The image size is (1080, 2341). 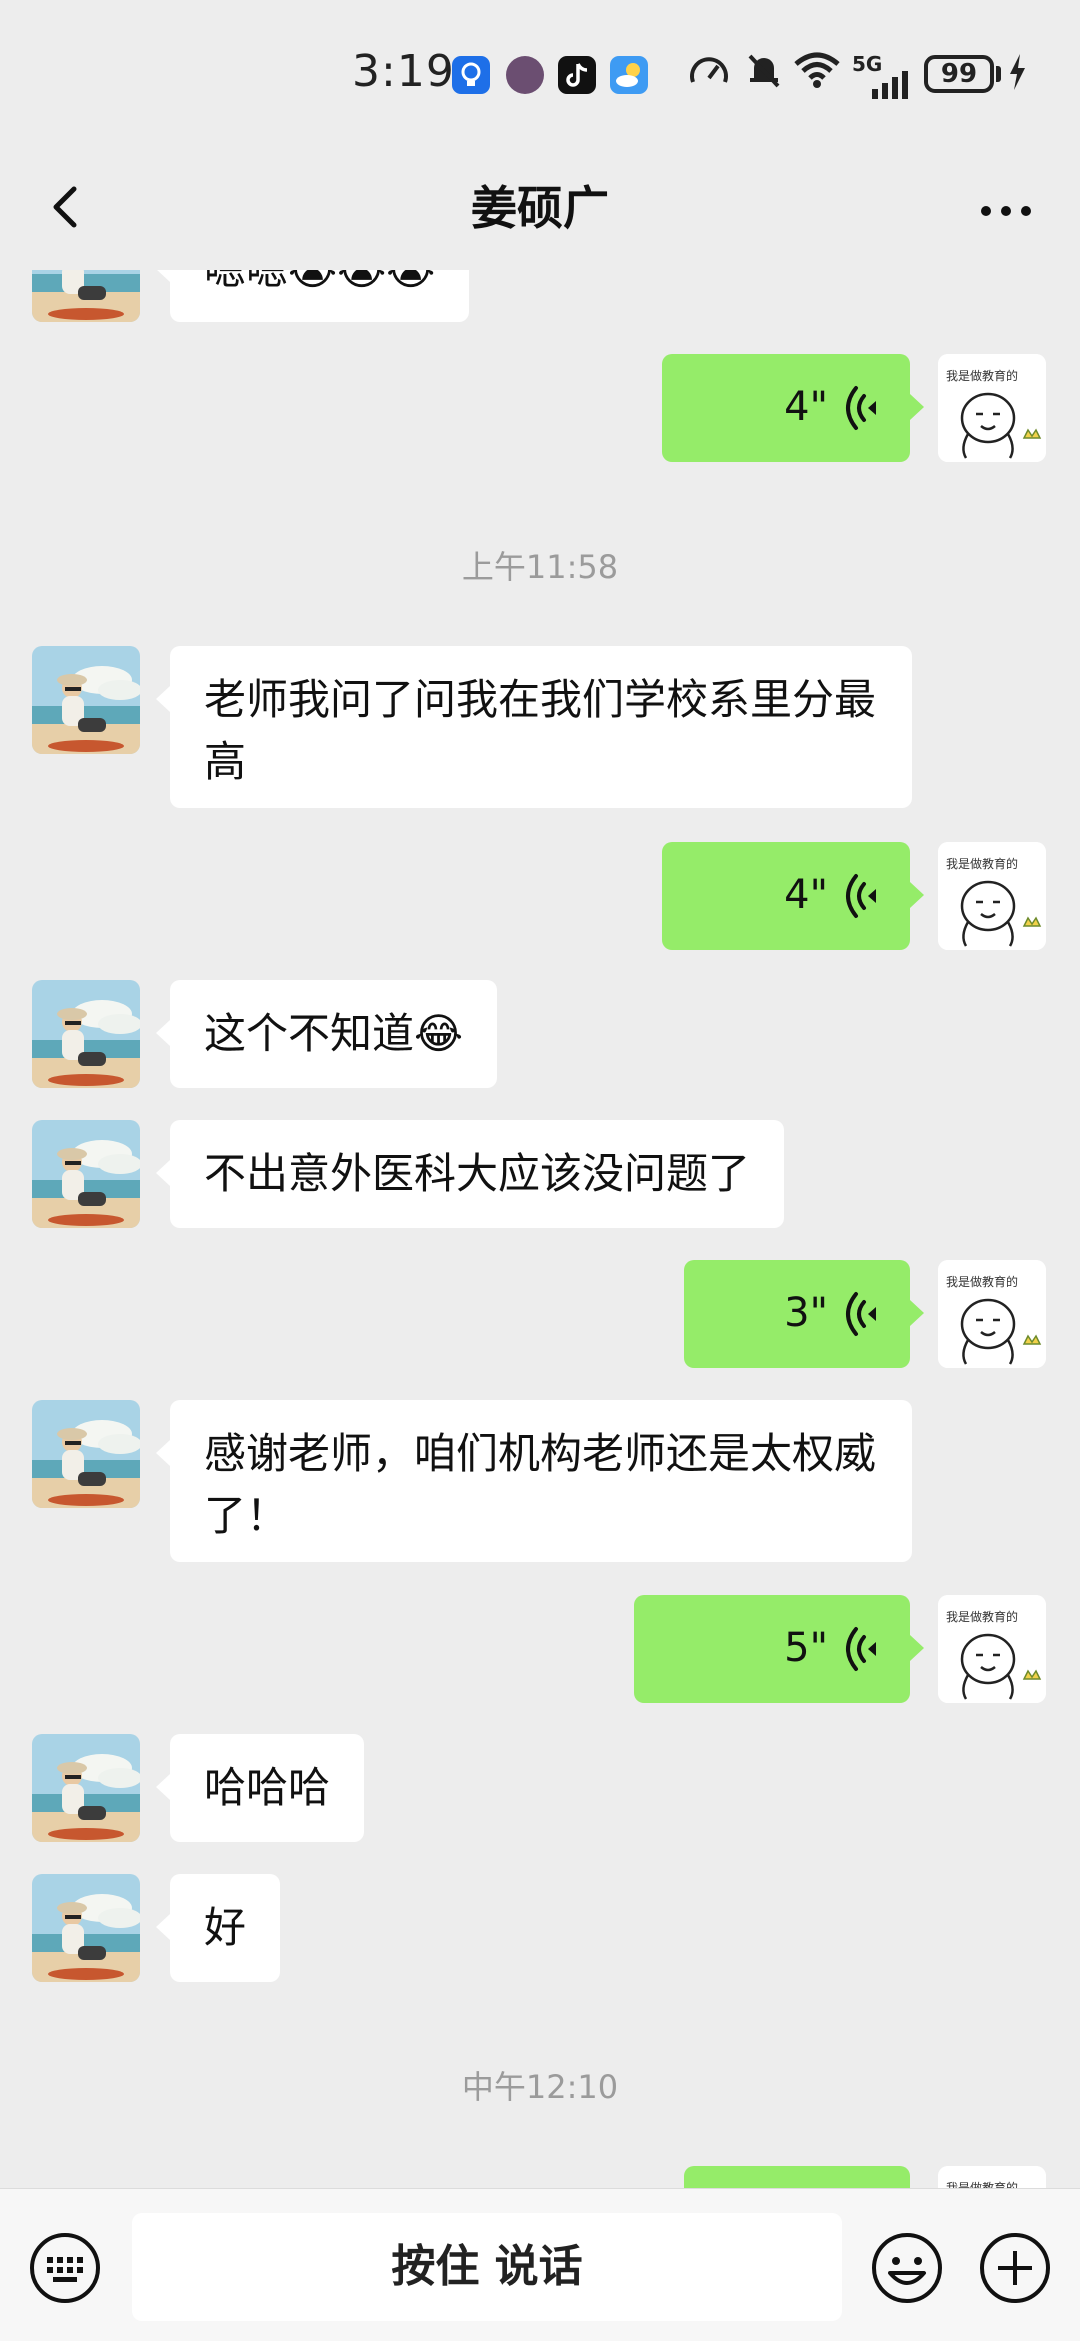 I want to click on message-bubble-incoming: 好, so click(x=218, y=1928).